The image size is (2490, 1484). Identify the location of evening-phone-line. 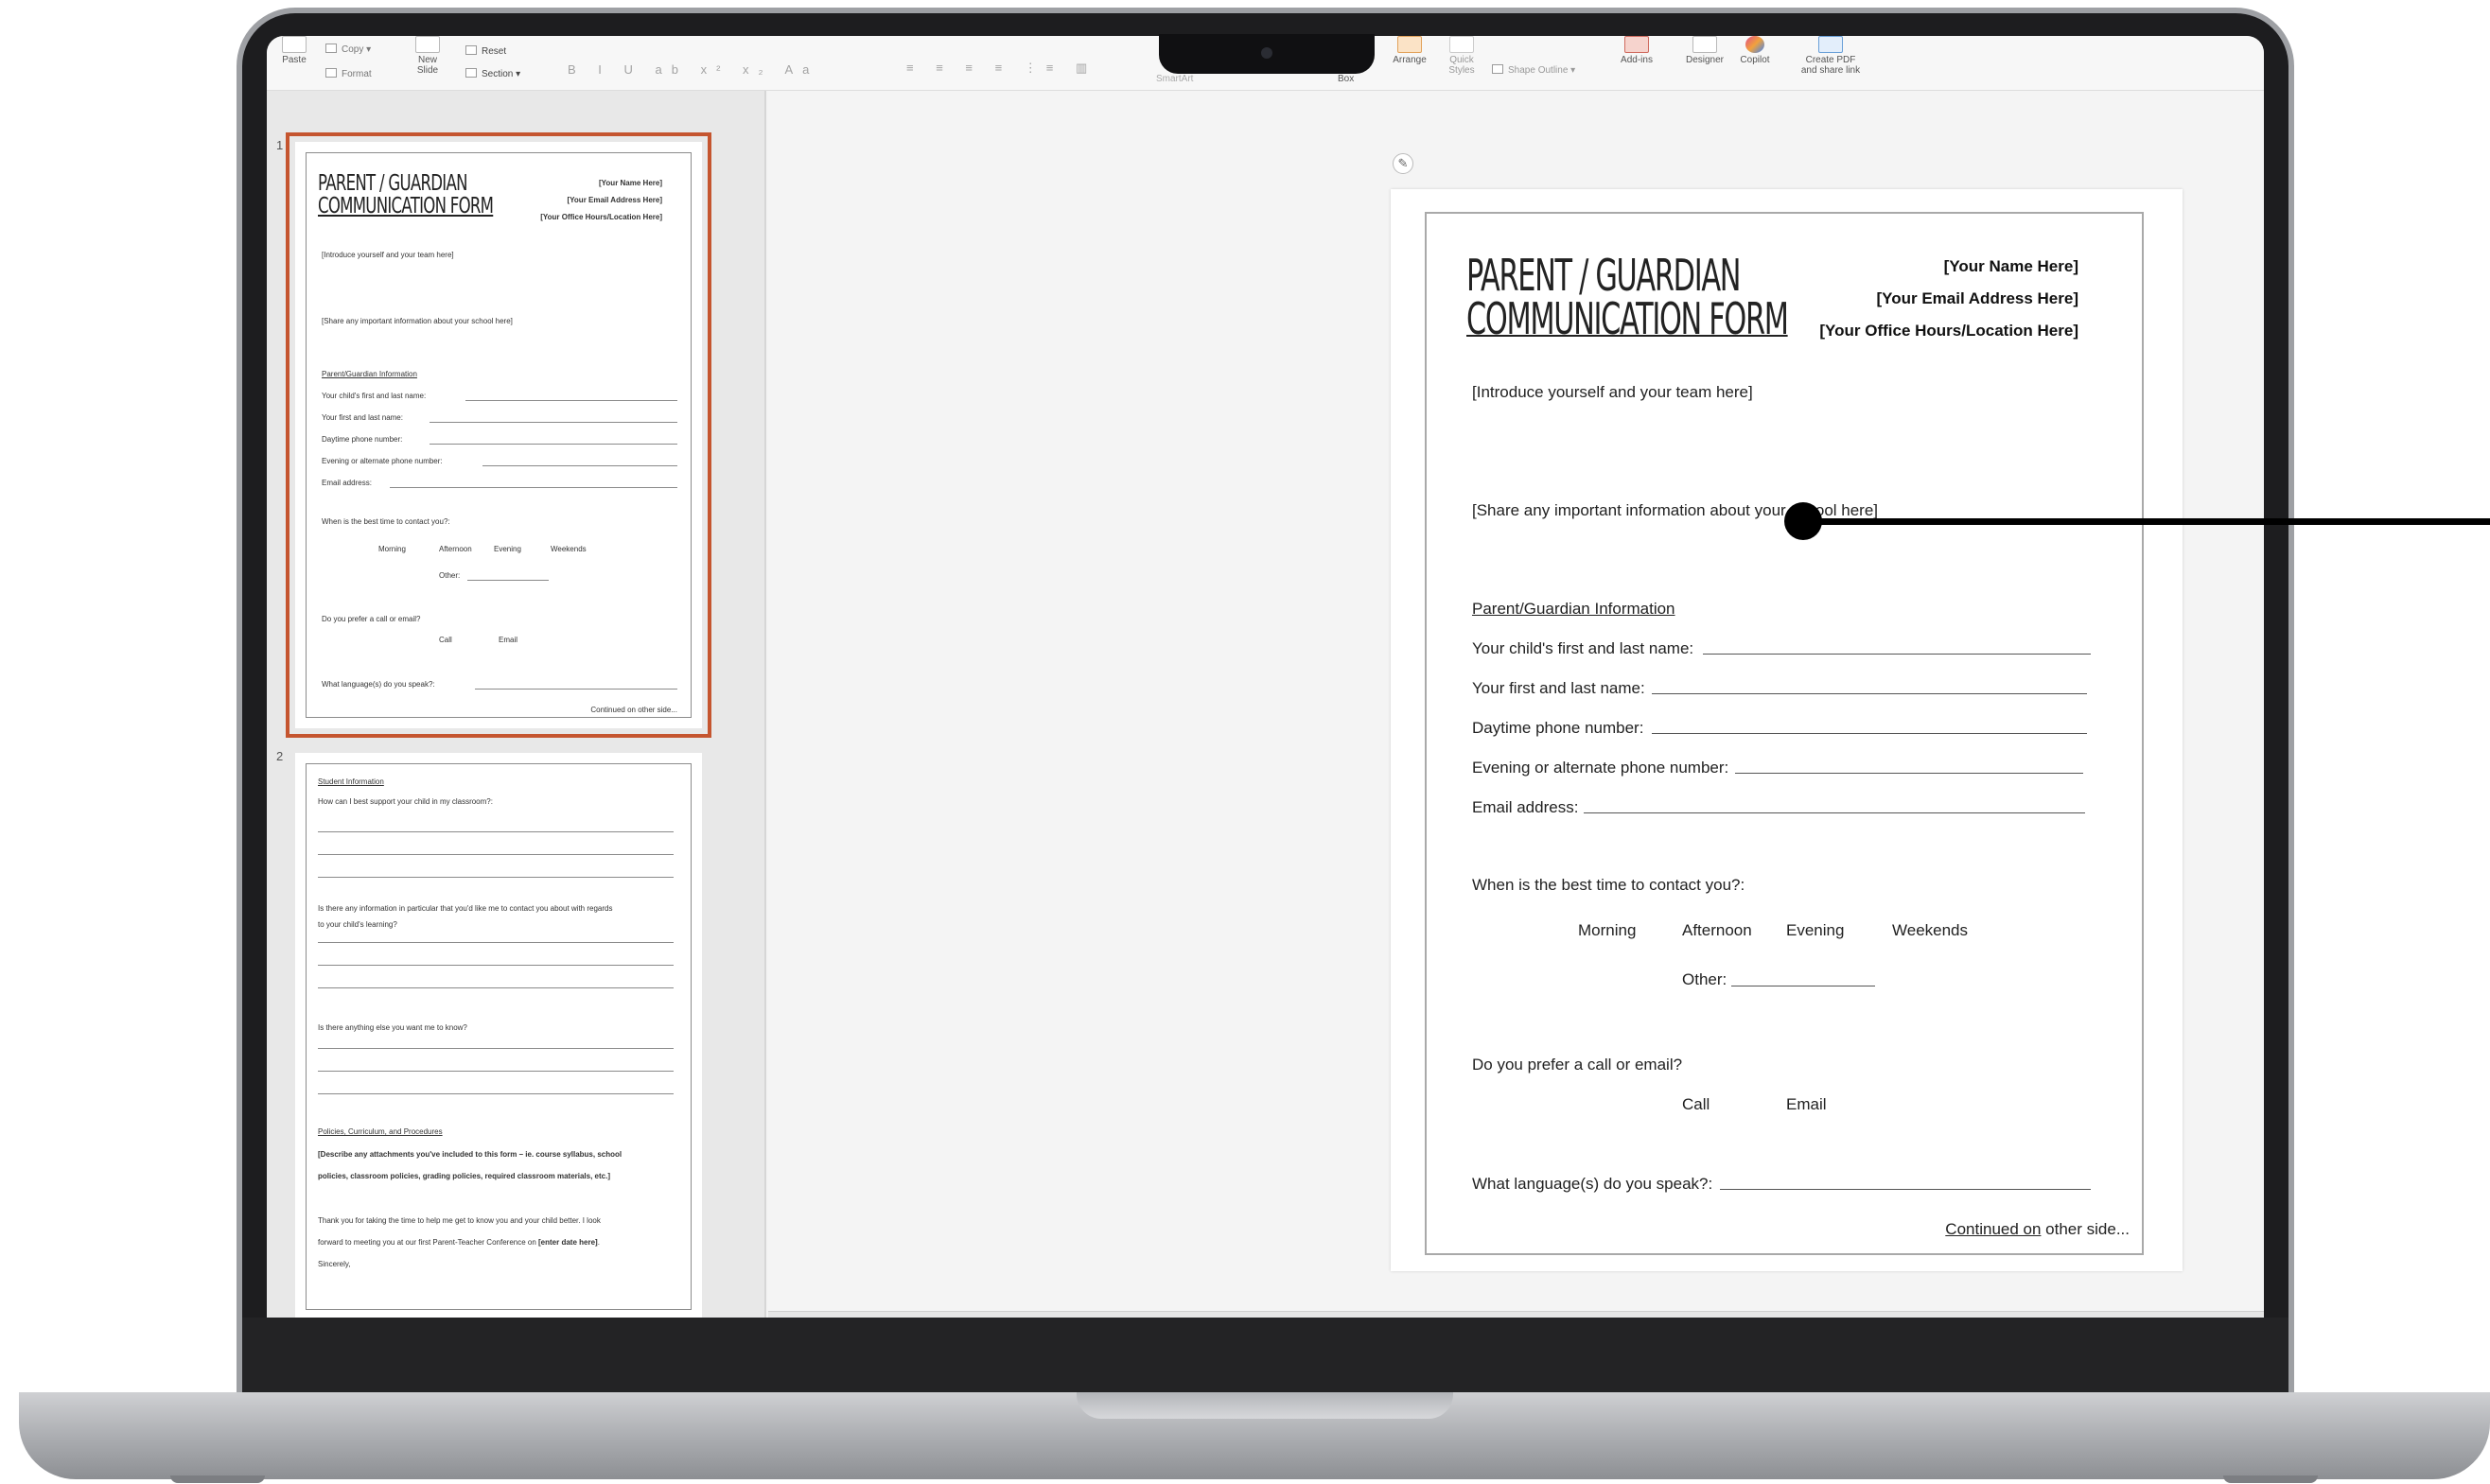
(1909, 773).